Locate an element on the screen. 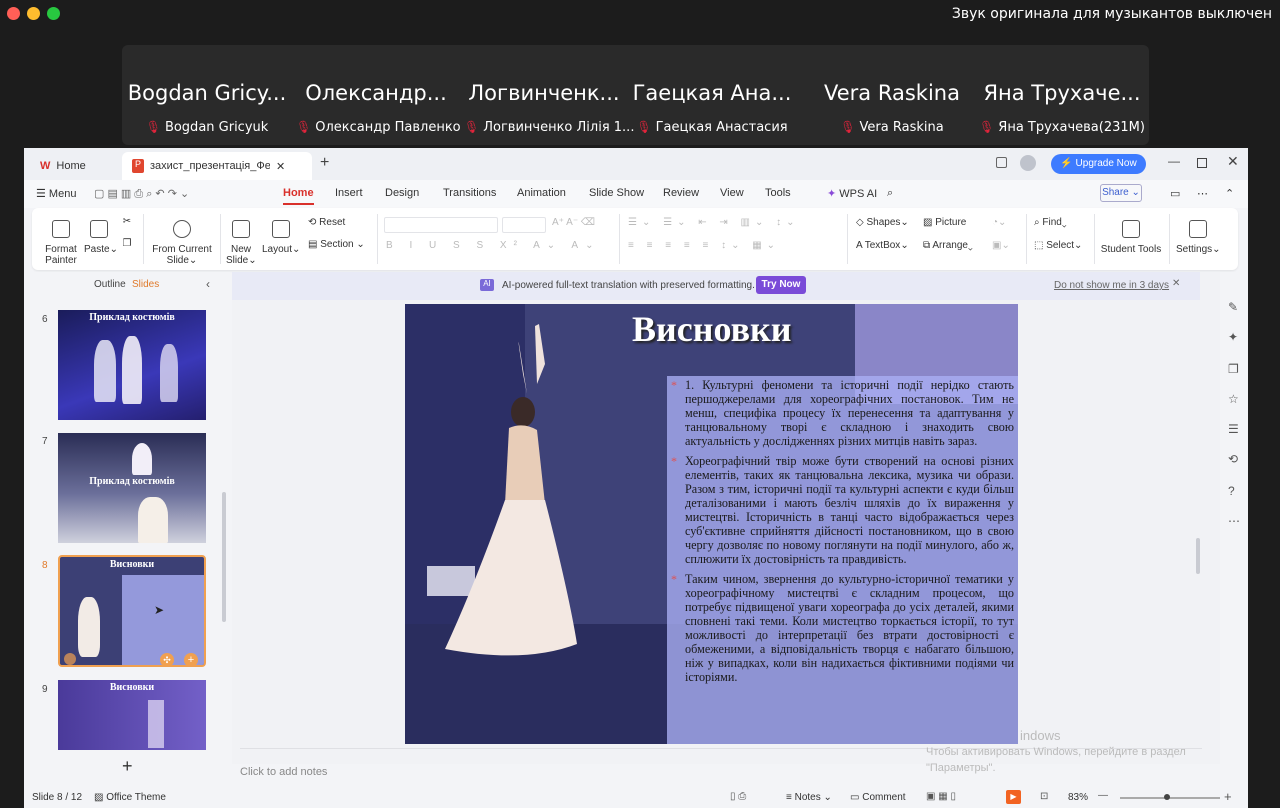  properties-icon: ☰ is located at coordinates (1233, 429).